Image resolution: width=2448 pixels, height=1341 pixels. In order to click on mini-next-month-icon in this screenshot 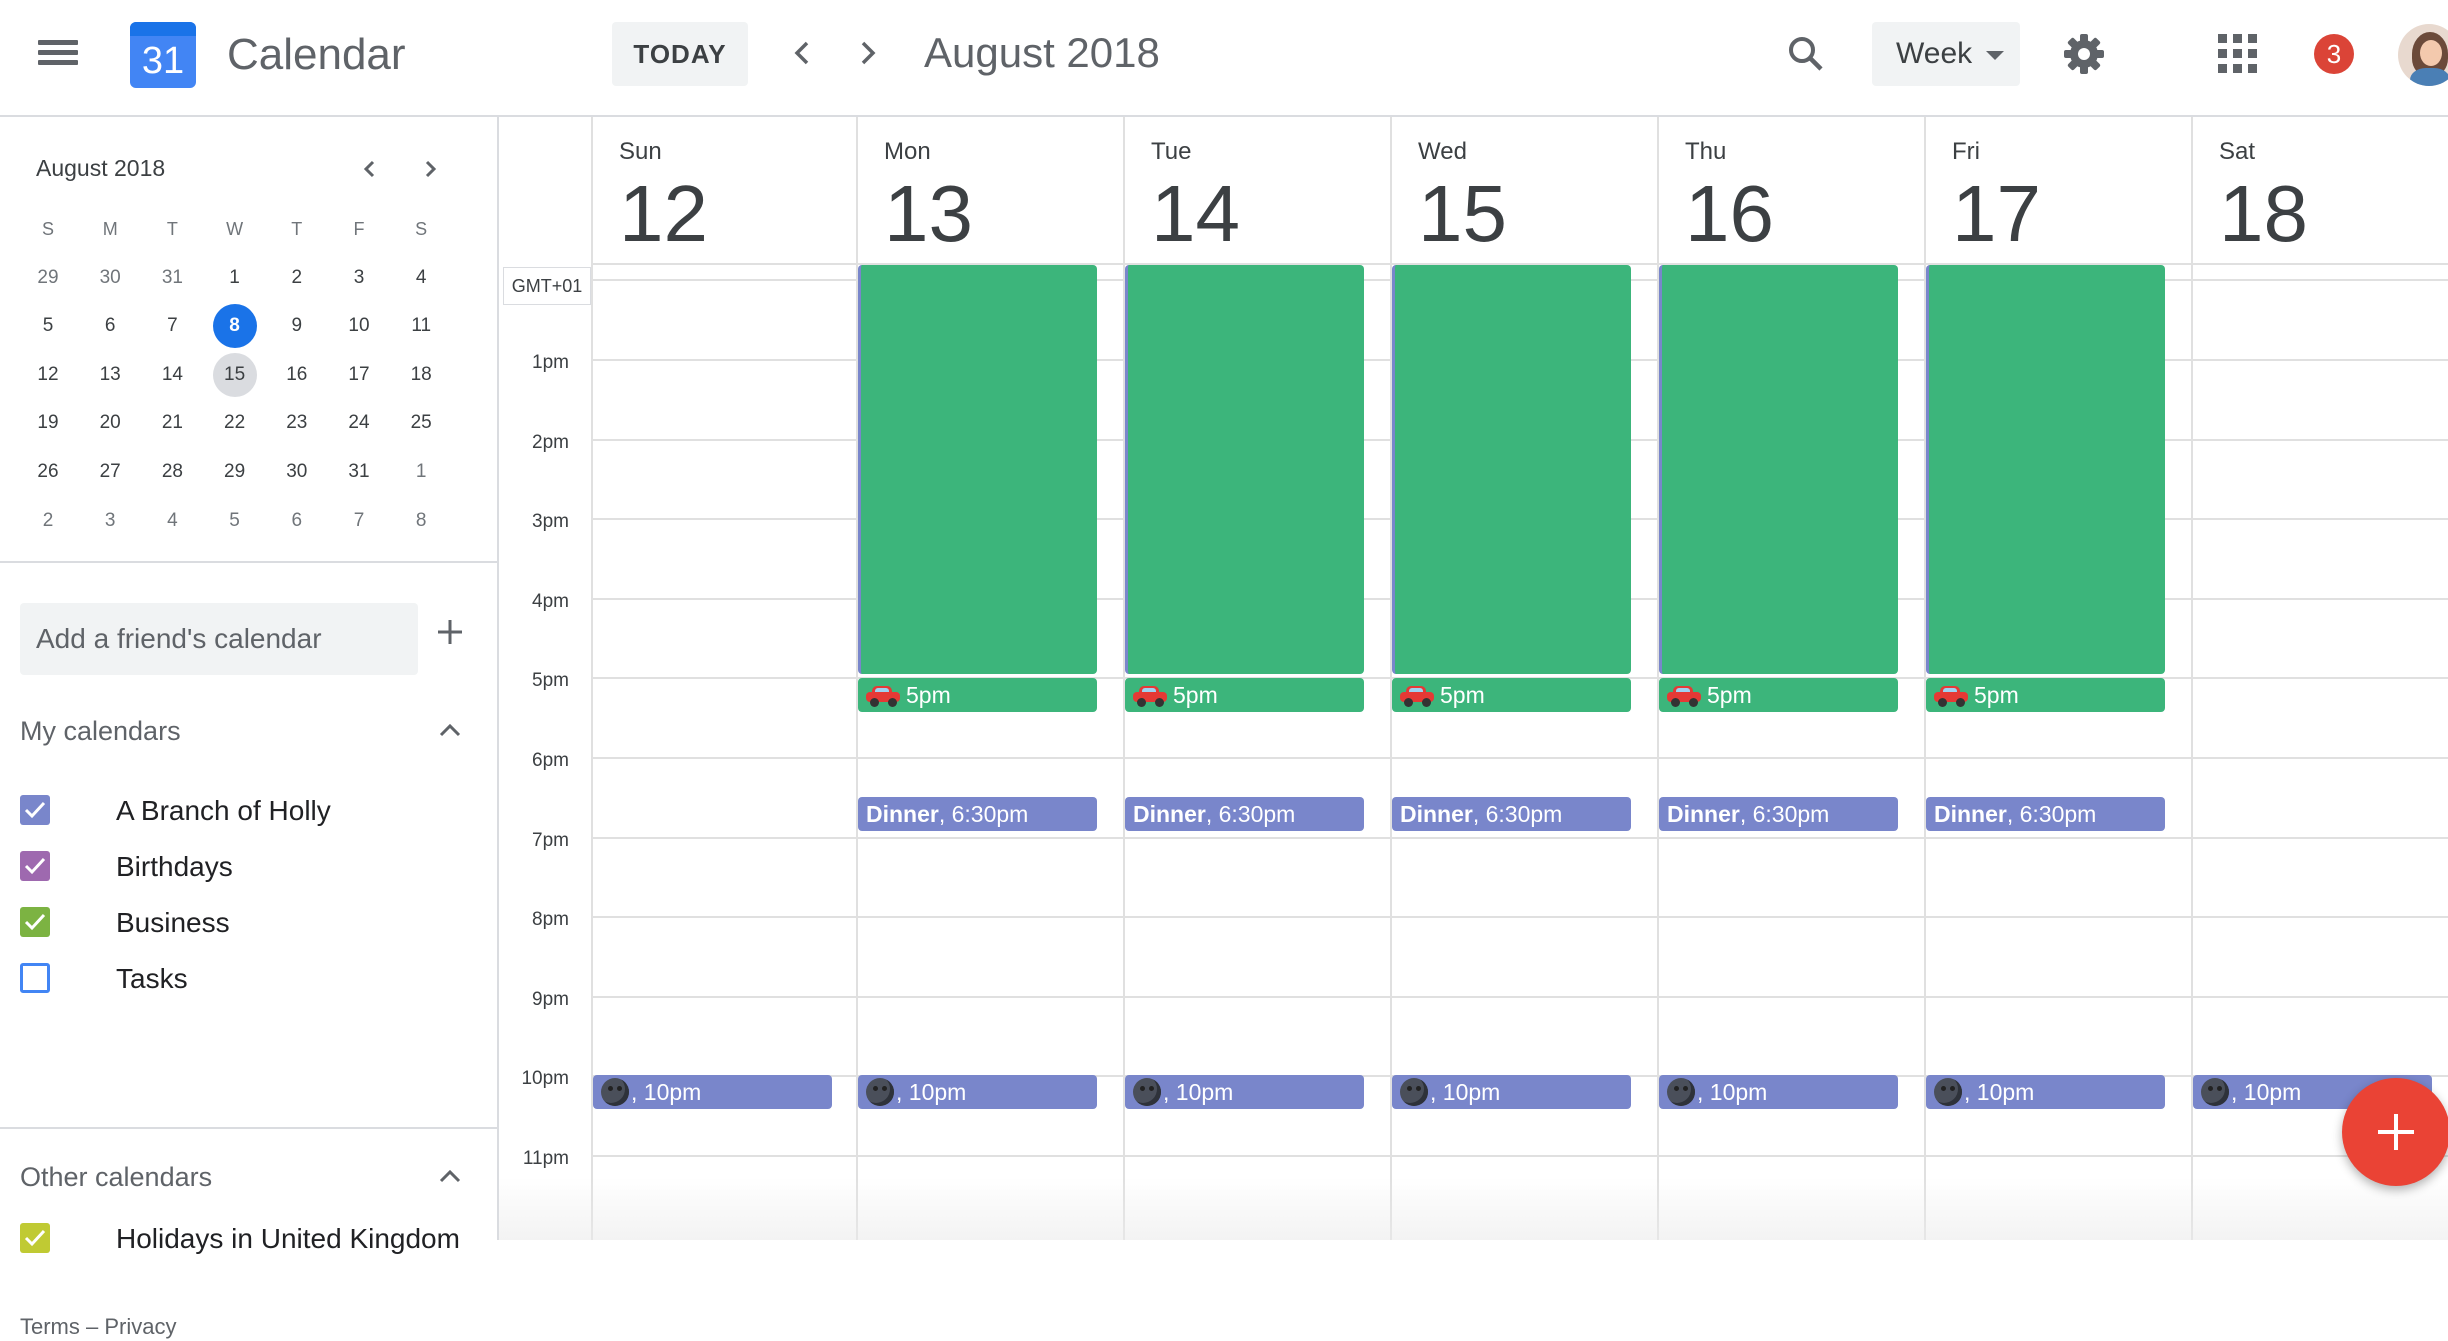, I will do `click(430, 169)`.